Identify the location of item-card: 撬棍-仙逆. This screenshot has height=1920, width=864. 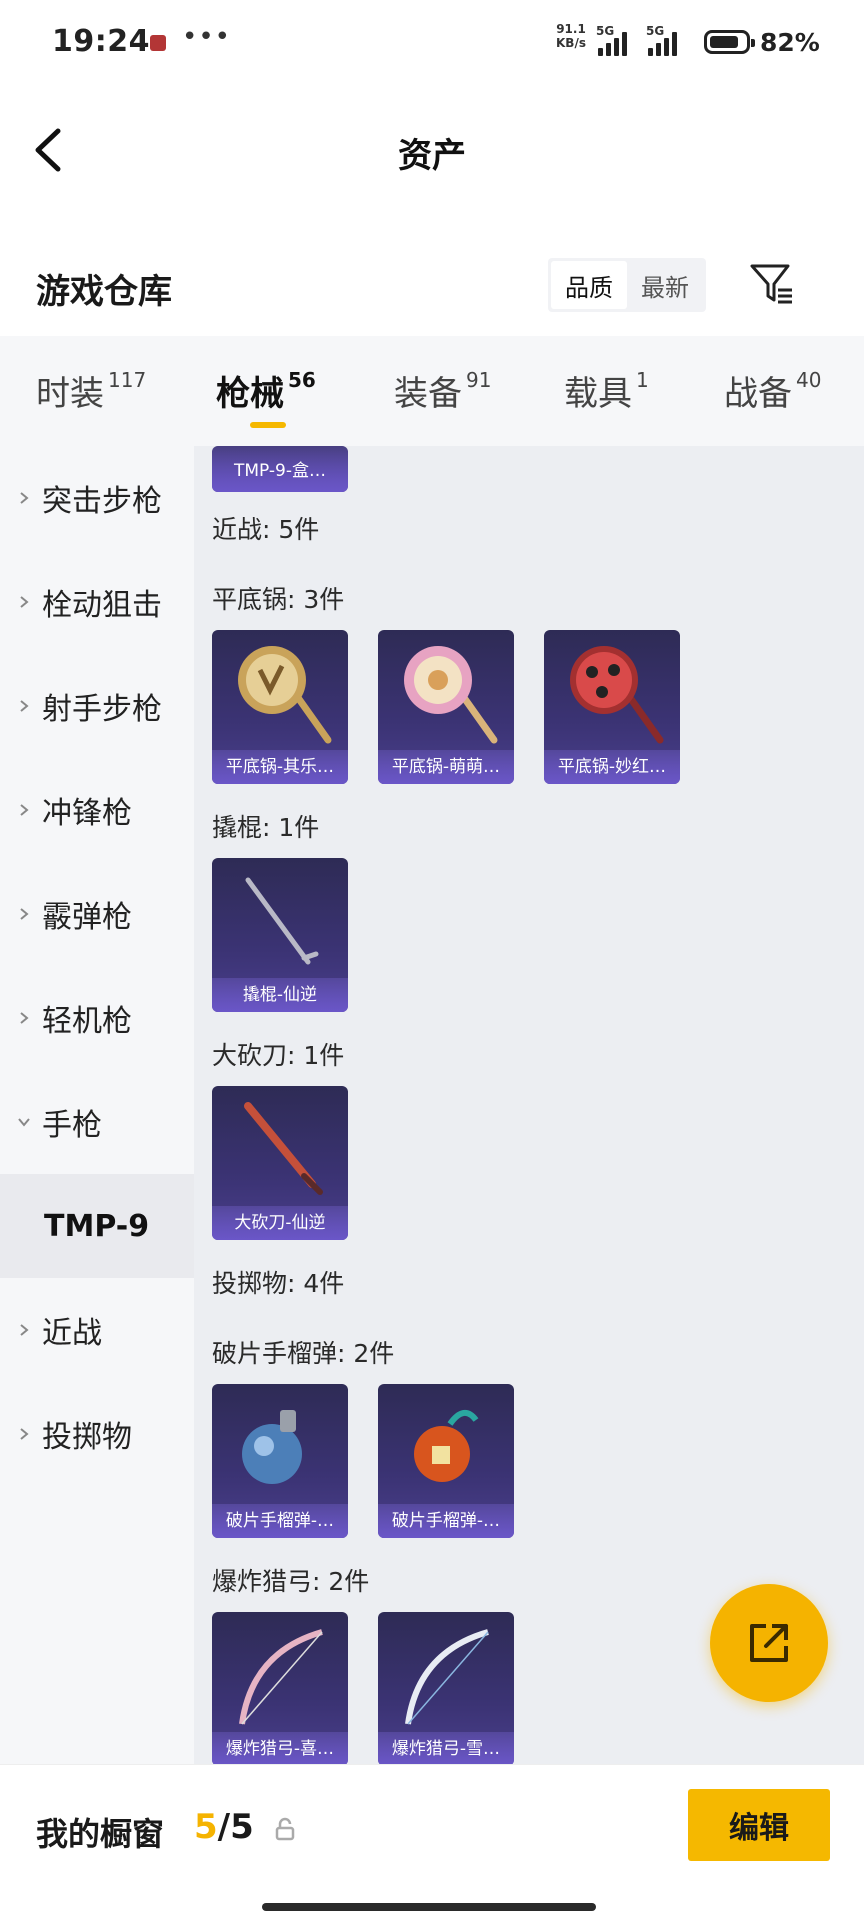
(280, 935).